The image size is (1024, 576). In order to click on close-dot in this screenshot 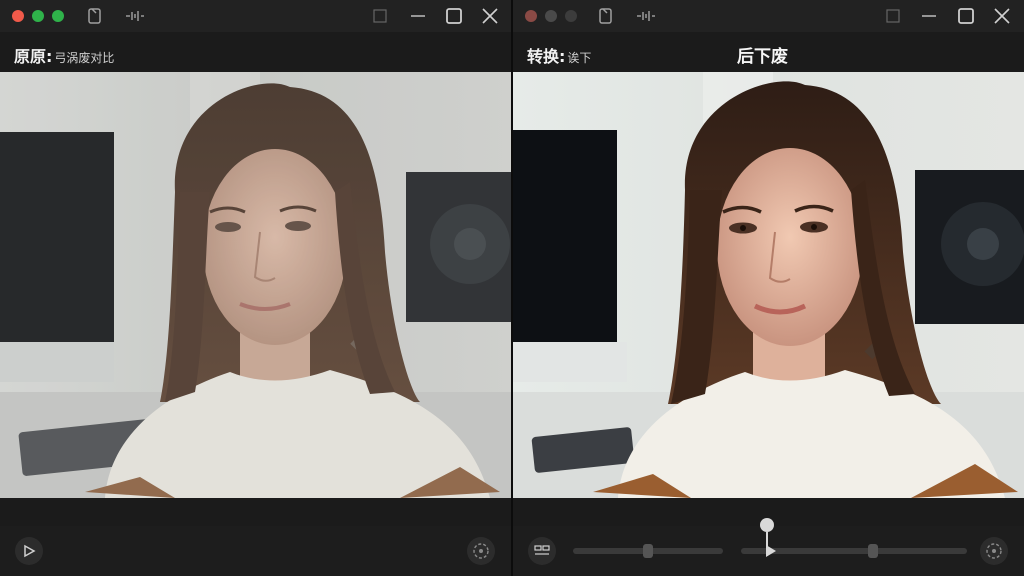, I will do `click(18, 16)`.